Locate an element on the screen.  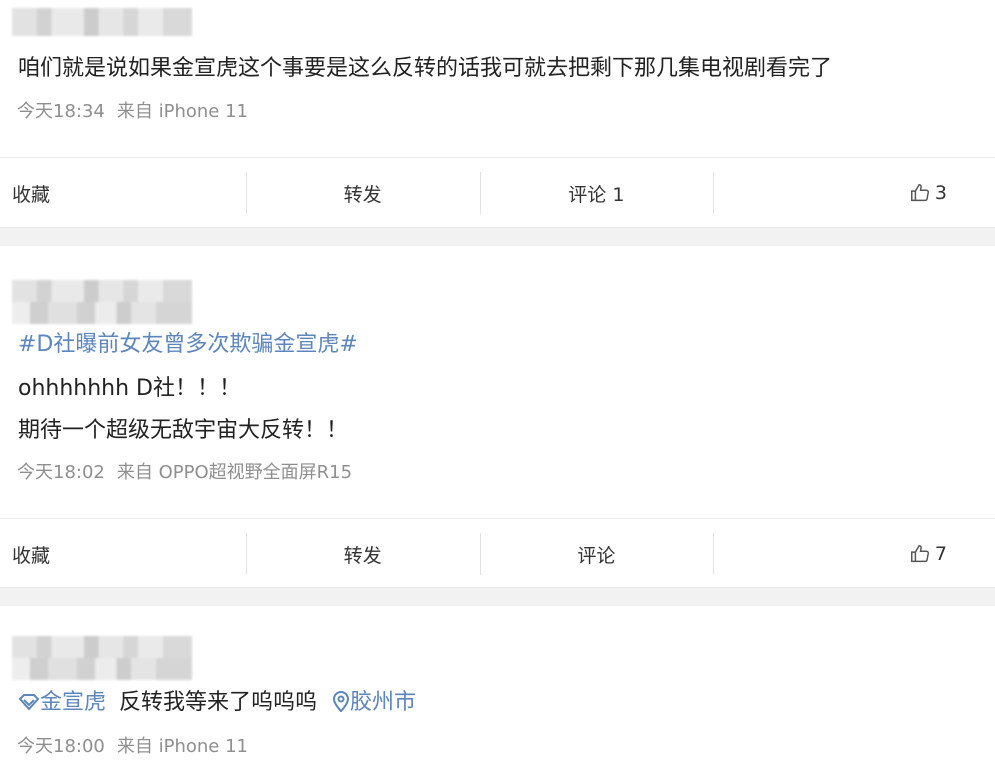
action-bar: 收藏 转发 评论 7 is located at coordinates (497, 553).